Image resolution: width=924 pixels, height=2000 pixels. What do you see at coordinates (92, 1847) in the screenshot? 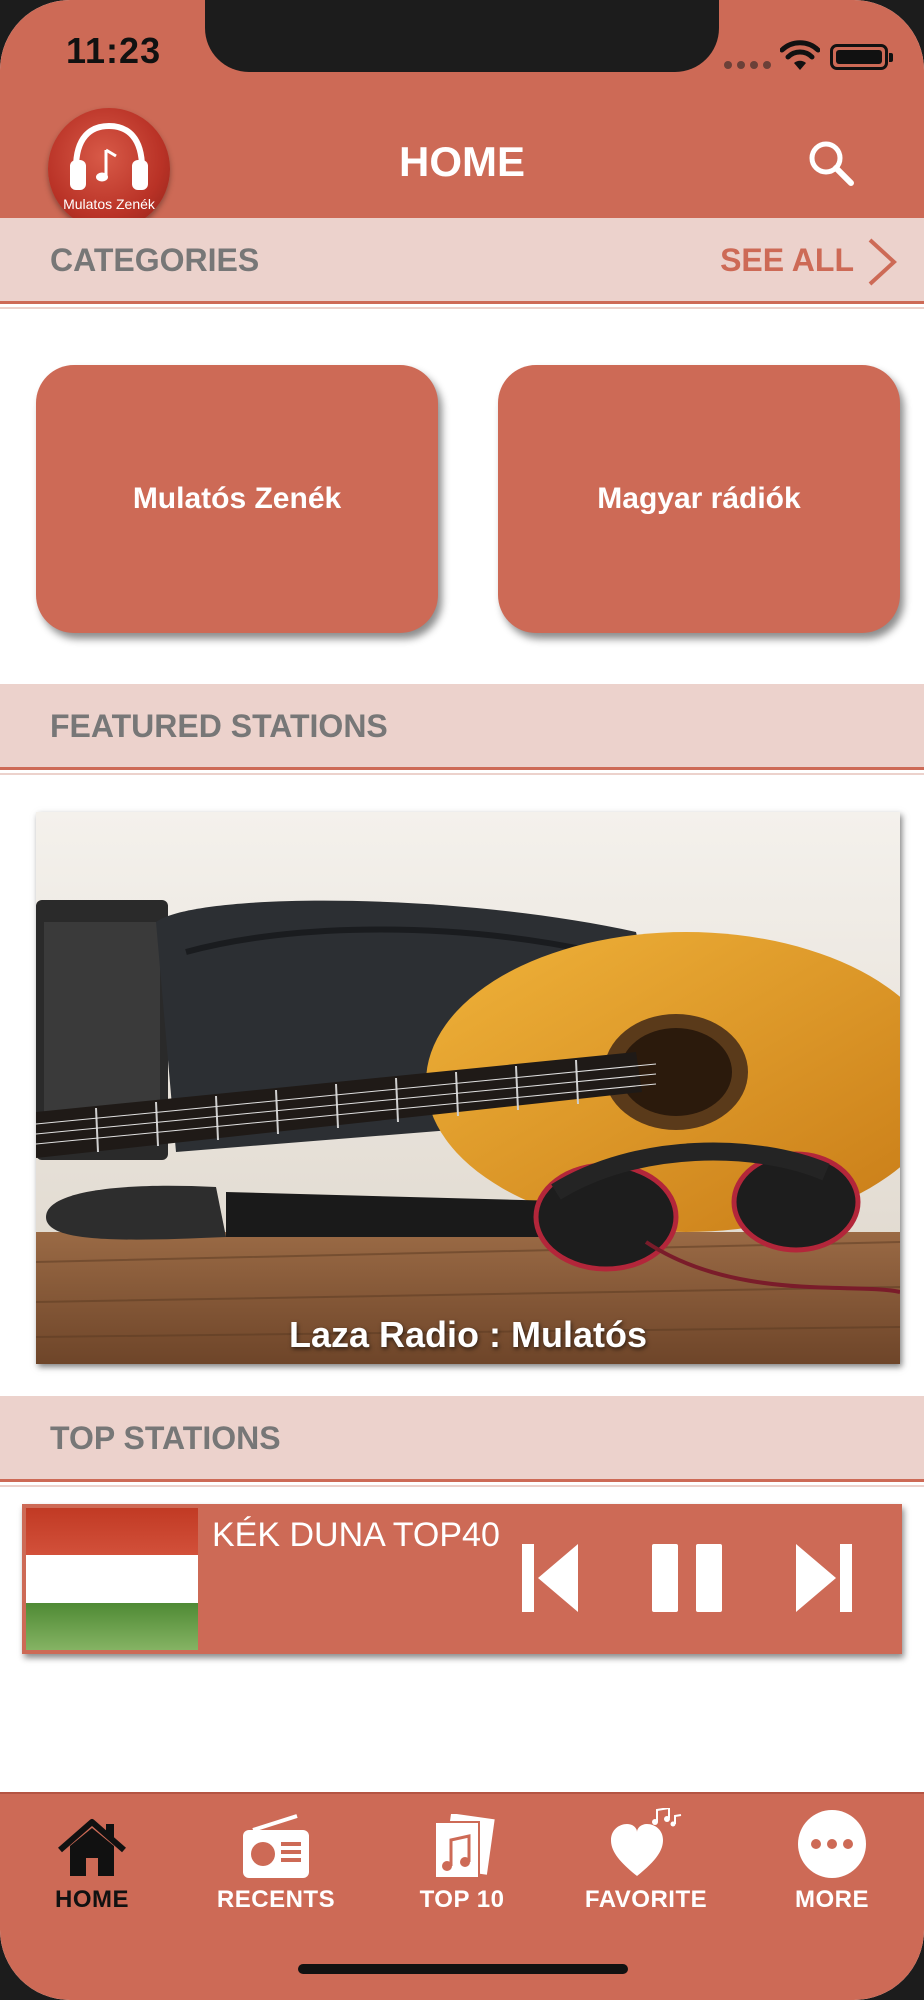
I see `home-icon` at bounding box center [92, 1847].